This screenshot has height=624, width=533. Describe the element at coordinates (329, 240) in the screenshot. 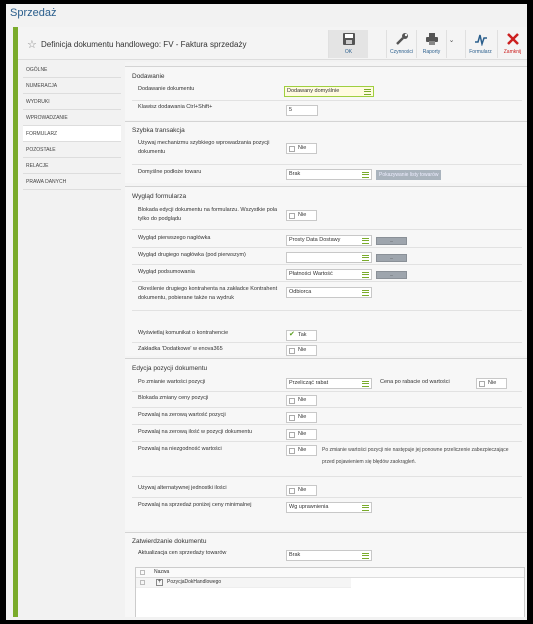

I see `header1-select: Prosty Data Dostawy` at that location.